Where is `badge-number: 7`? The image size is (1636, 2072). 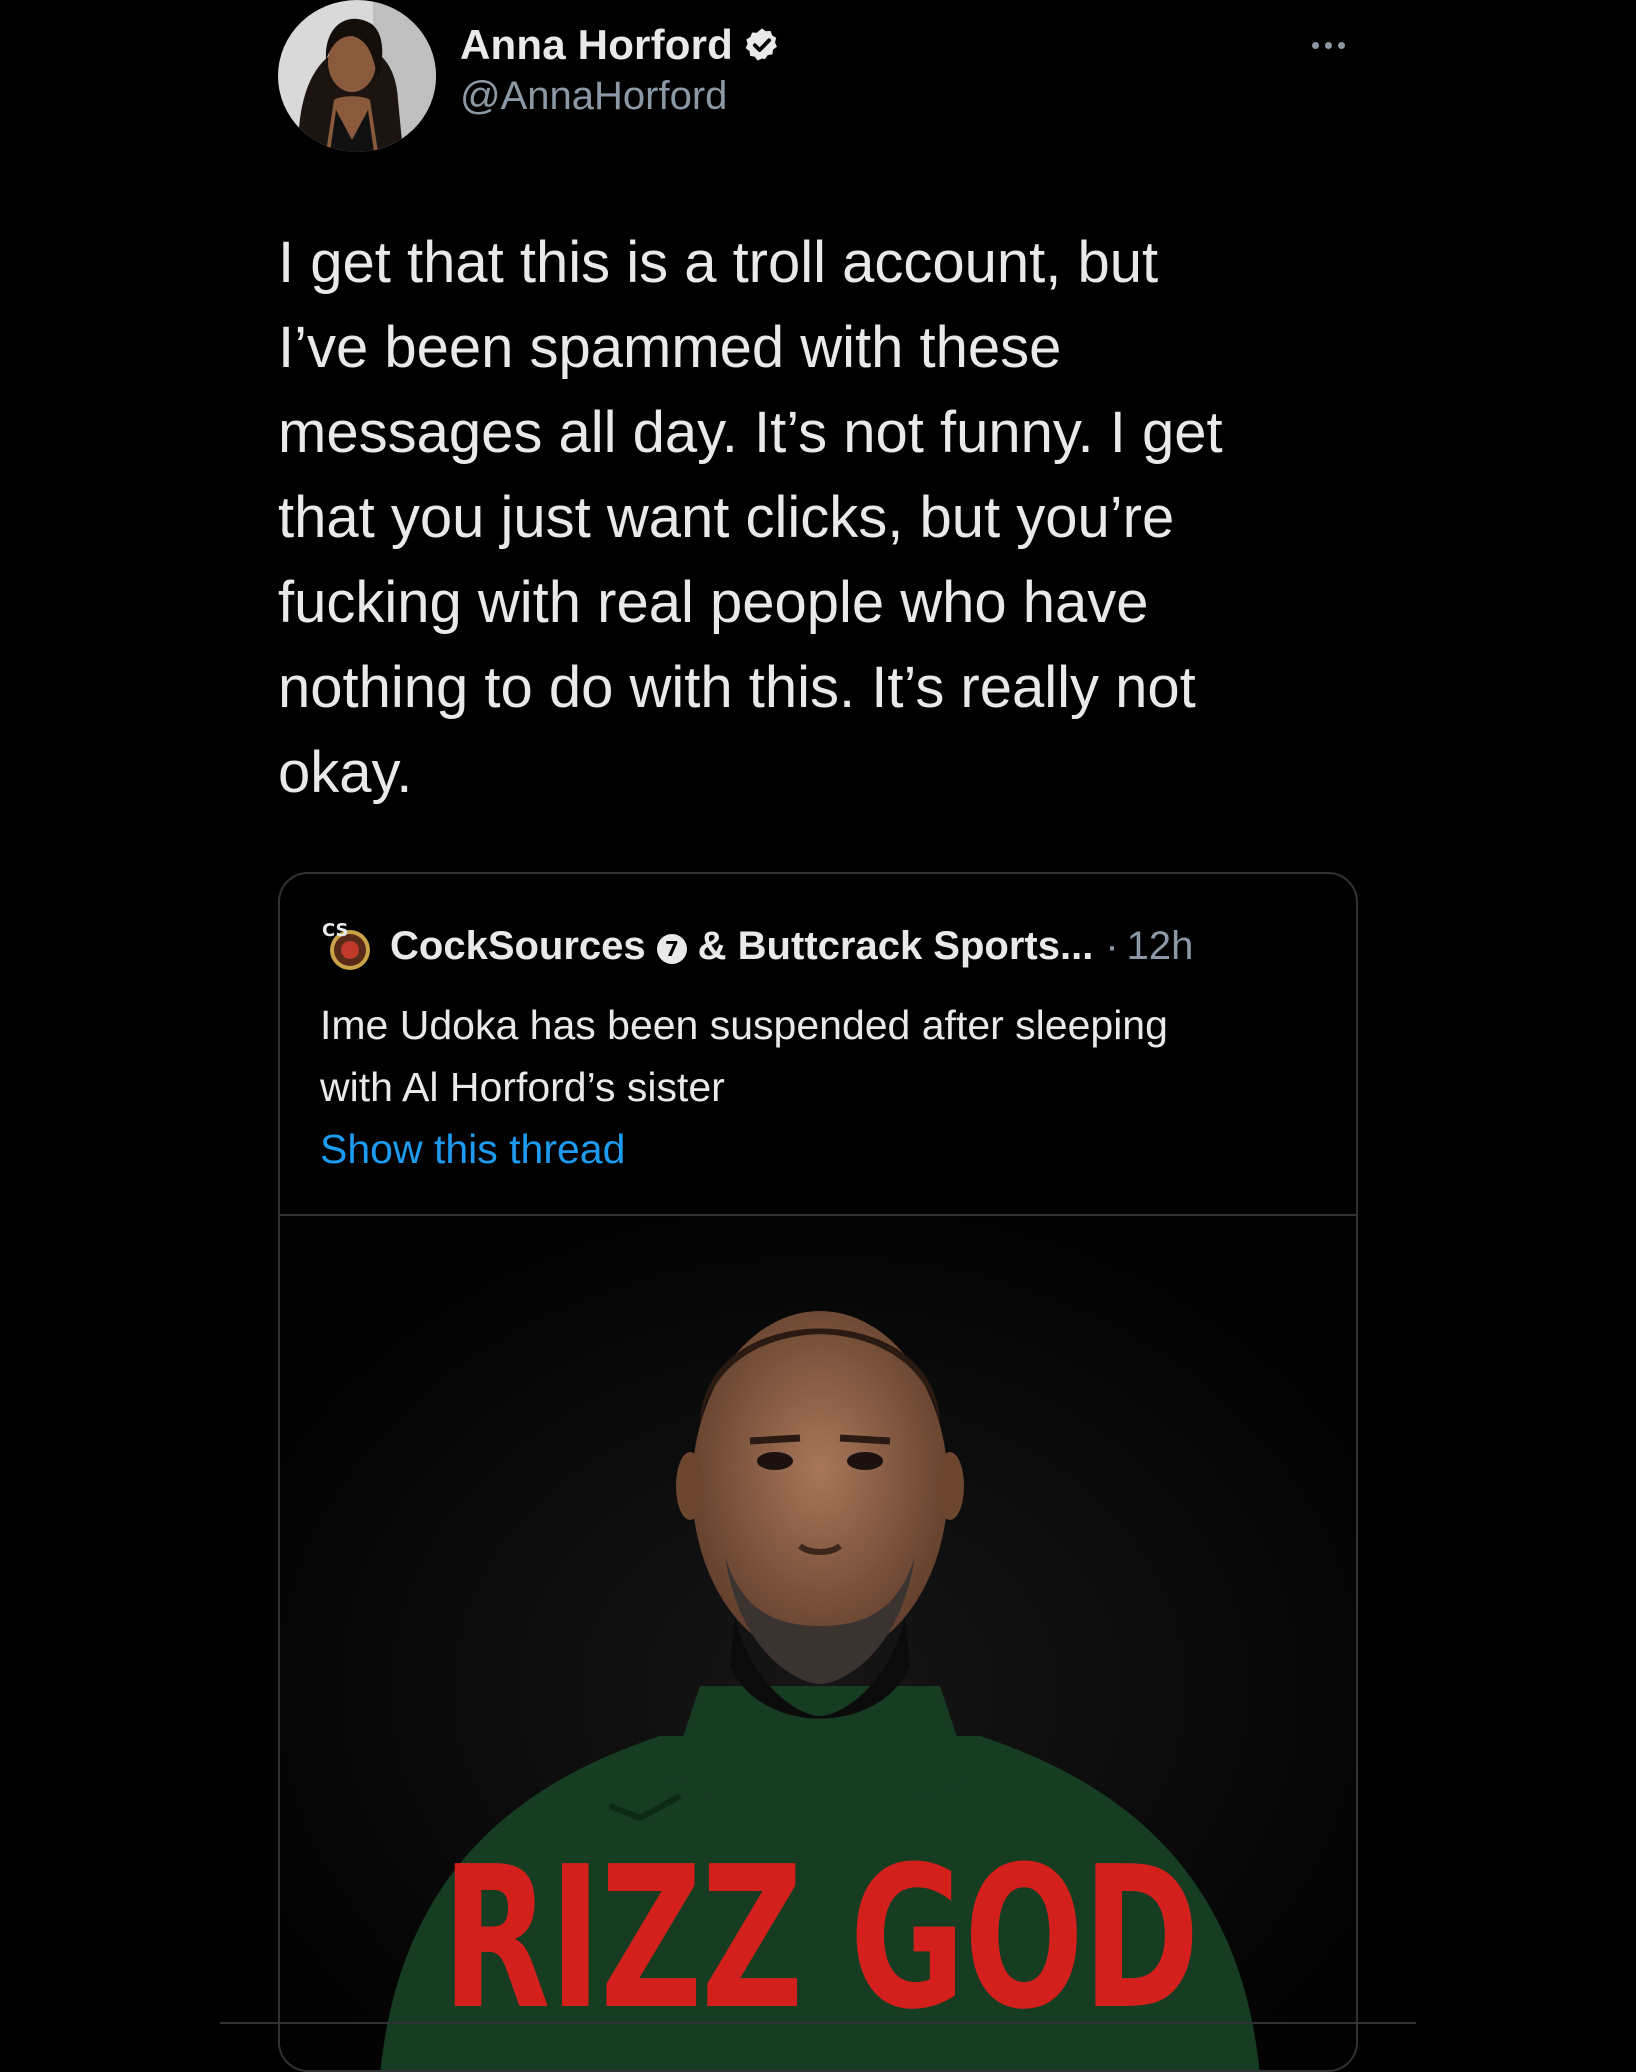 badge-number: 7 is located at coordinates (672, 949).